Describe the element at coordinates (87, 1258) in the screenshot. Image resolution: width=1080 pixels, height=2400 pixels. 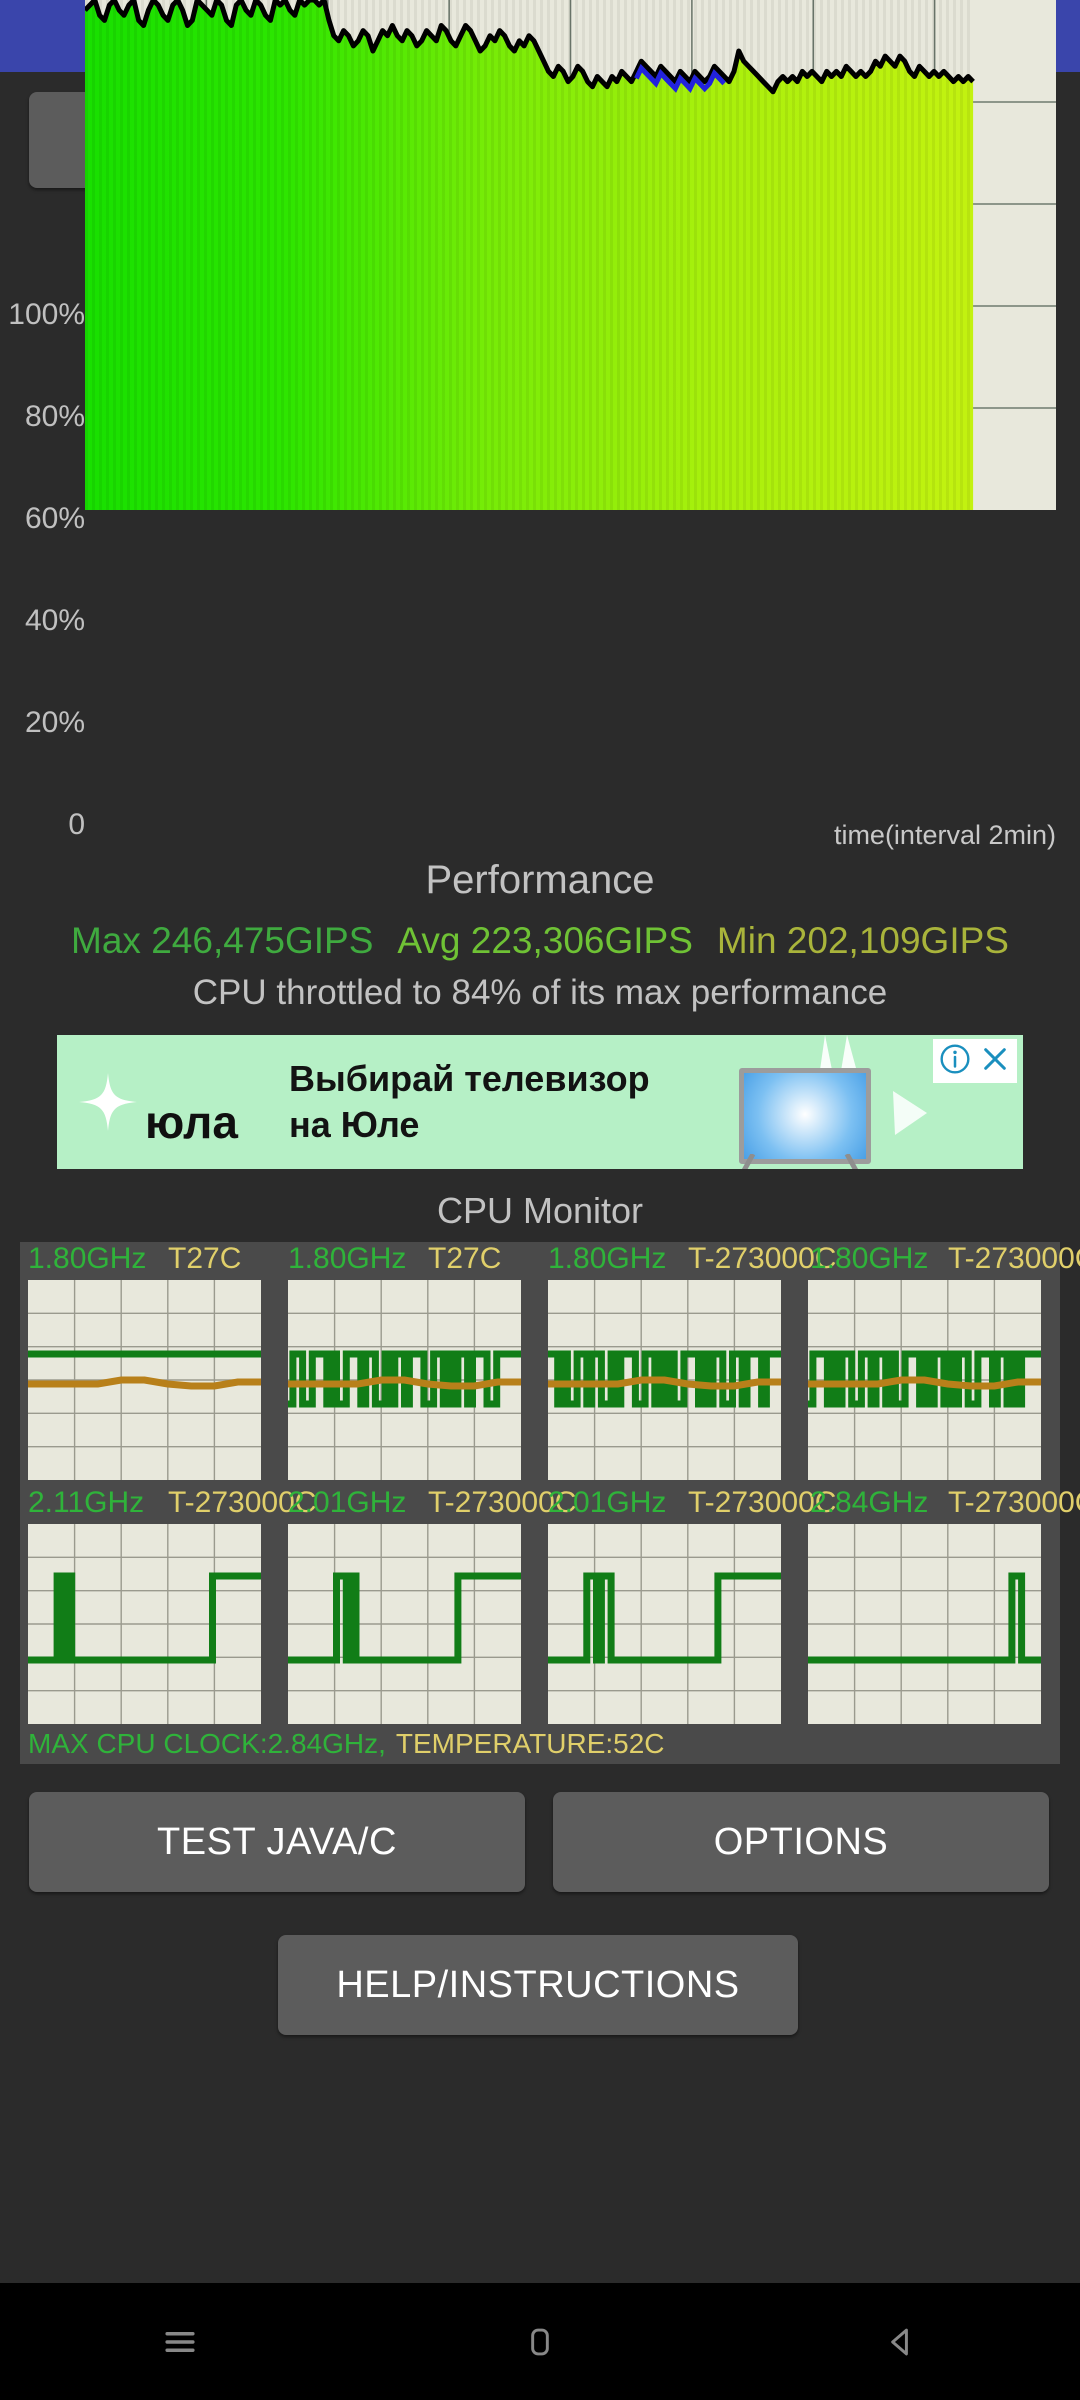
I see `cpu-core-0-freq: 1.80GHz` at that location.